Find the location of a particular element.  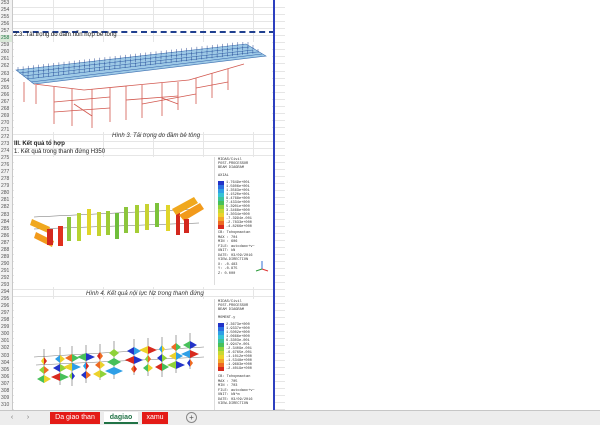

row-number: 258 is located at coordinates (6, 39).